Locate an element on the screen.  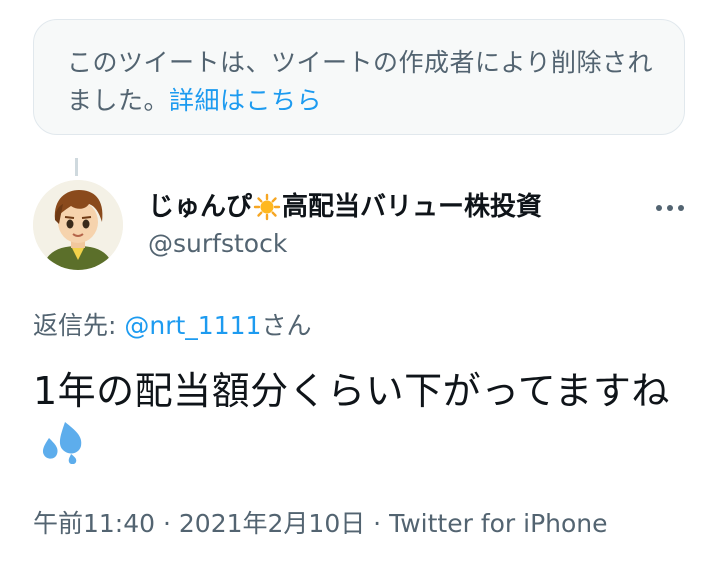
author-info: じゅんぴ 高配当バリュー株投資 @surfstock is located at coordinates (345, 226).